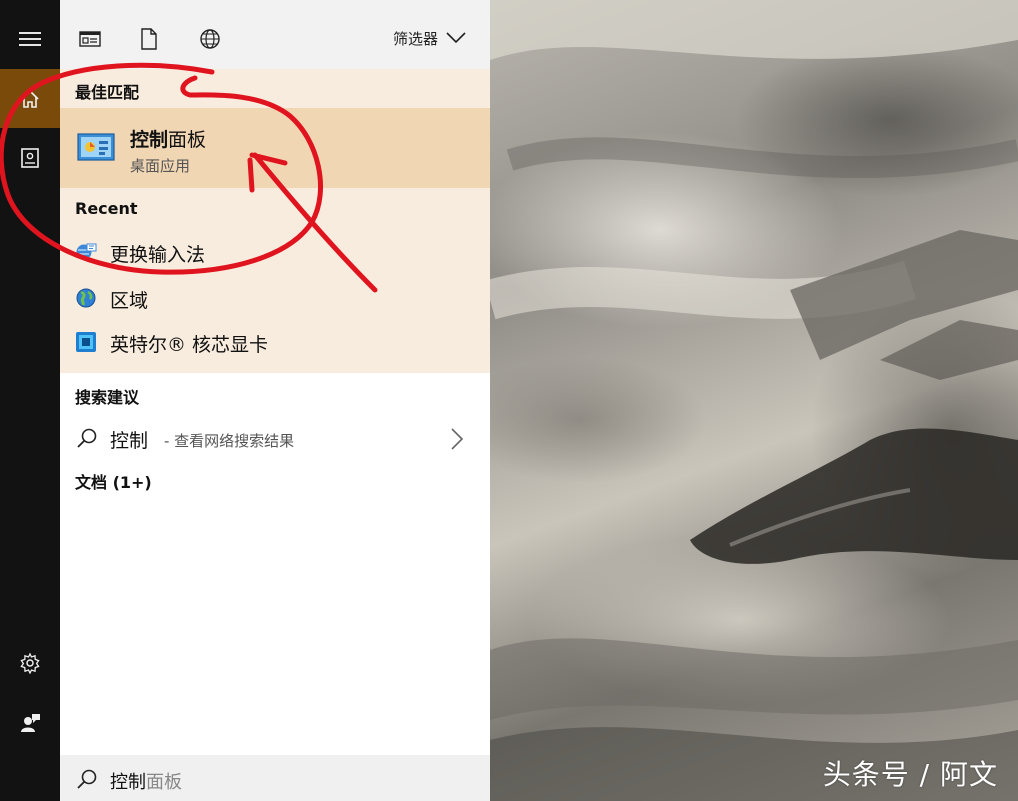 The height and width of the screenshot is (801, 1018). I want to click on hamburger-icon, so click(30, 39).